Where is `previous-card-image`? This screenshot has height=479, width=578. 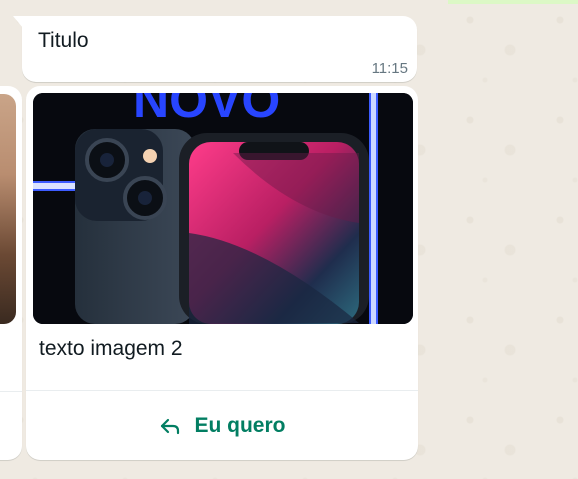 previous-card-image is located at coordinates (8, 209).